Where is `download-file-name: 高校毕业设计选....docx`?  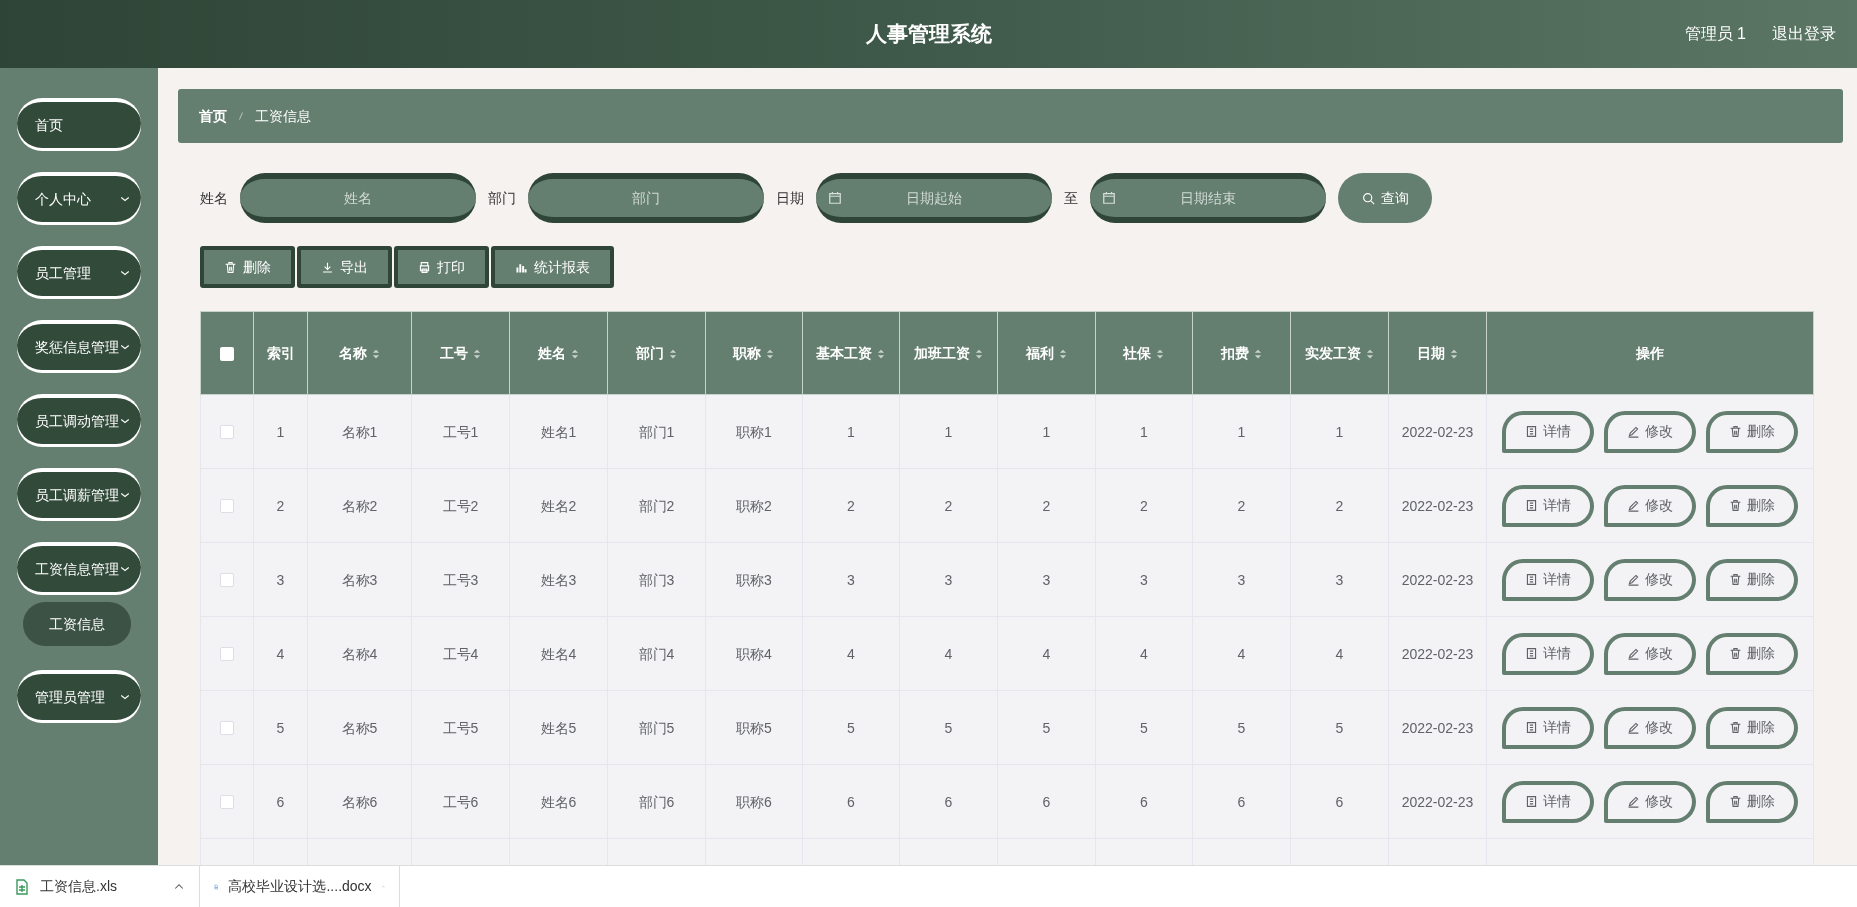 download-file-name: 高校毕业设计选....docx is located at coordinates (300, 886).